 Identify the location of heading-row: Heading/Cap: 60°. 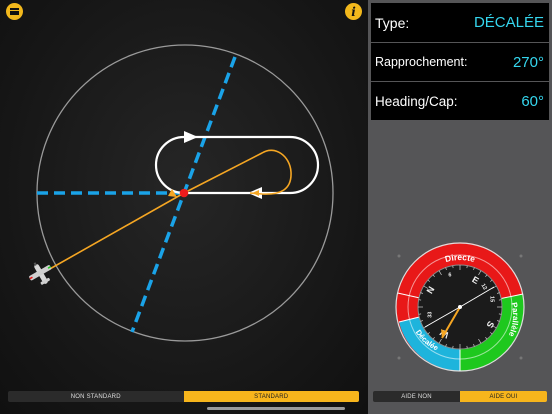
(460, 101).